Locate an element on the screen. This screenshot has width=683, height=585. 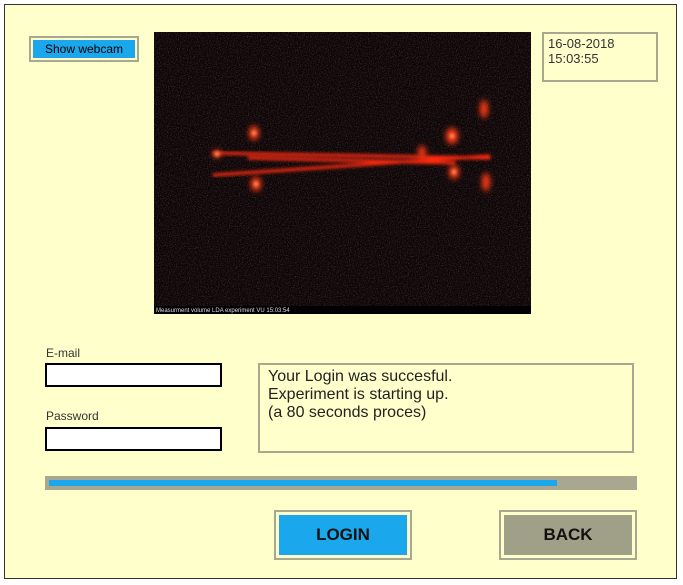
login-button: LOGIN is located at coordinates (343, 535).